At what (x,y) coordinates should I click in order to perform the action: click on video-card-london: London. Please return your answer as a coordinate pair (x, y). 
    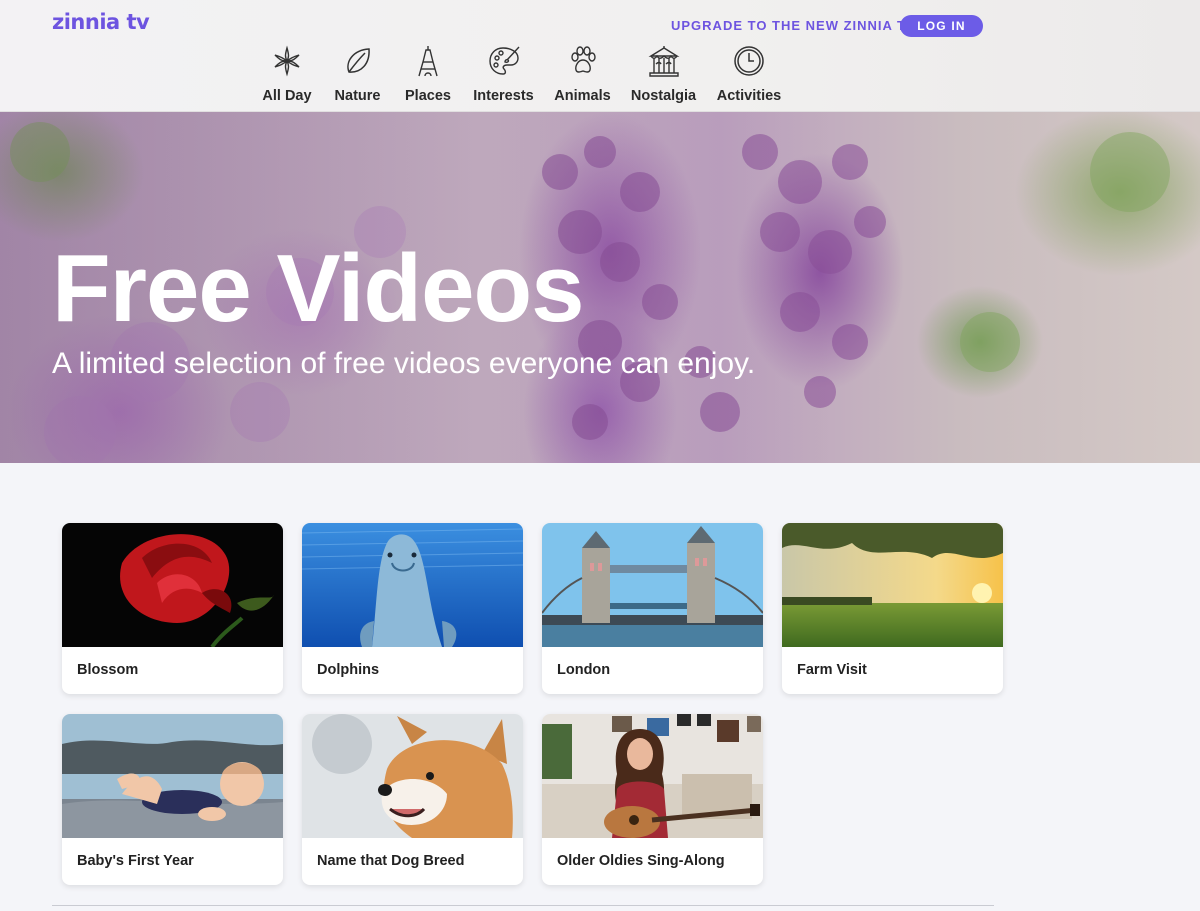
    Looking at the image, I should click on (652, 608).